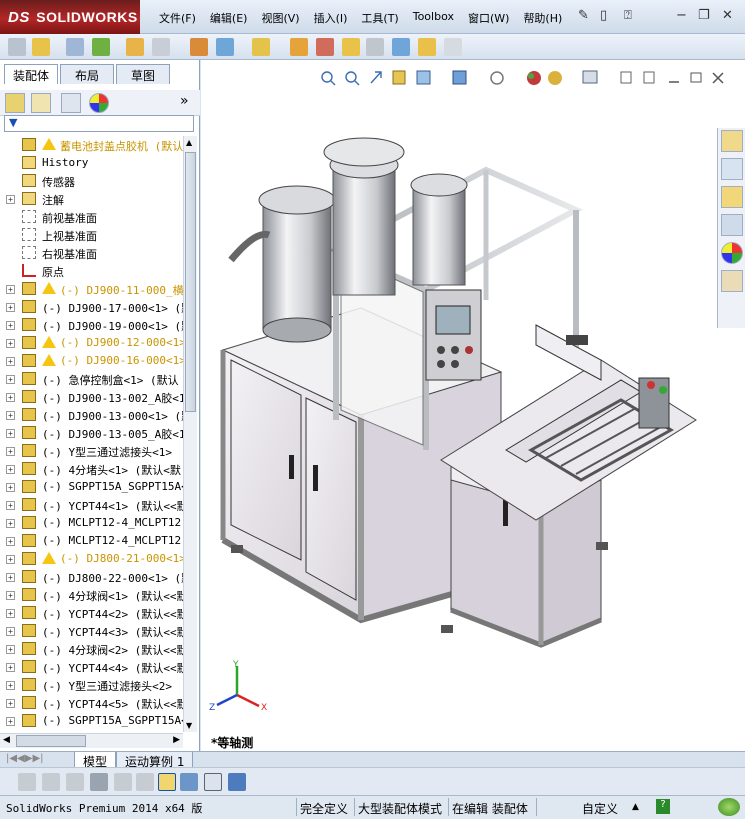 The image size is (745, 819). Describe the element at coordinates (91, 469) in the screenshot. I see `tree-item: + (-) 4分堵头<1> (默认<默` at that location.